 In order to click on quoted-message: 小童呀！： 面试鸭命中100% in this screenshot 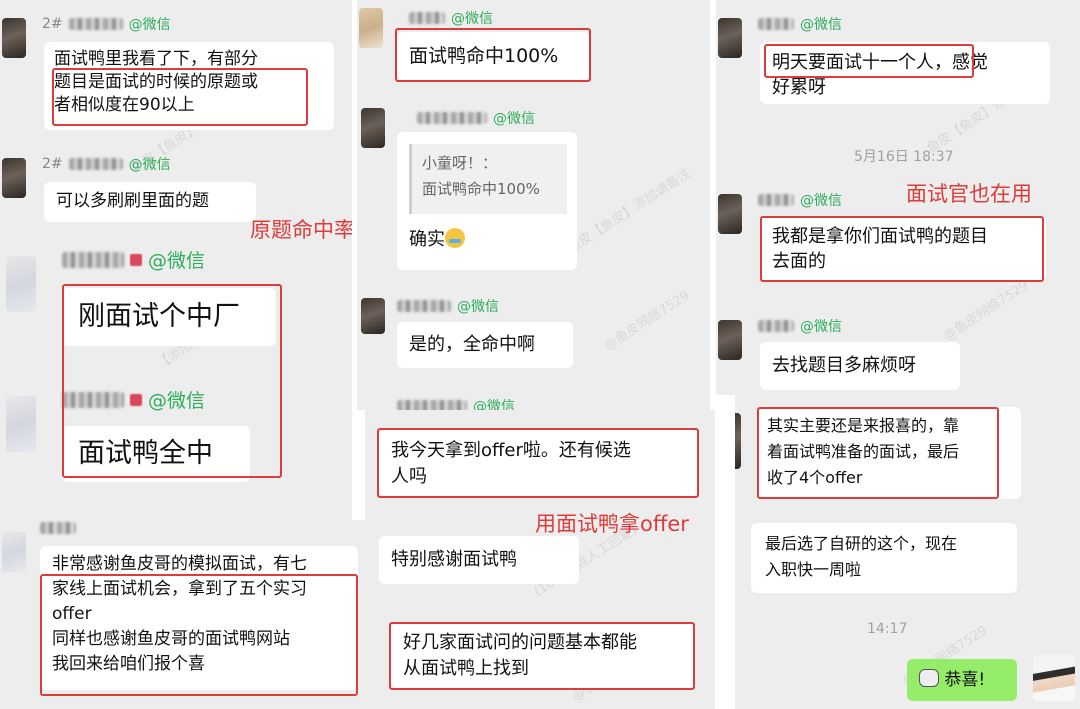, I will do `click(488, 179)`.